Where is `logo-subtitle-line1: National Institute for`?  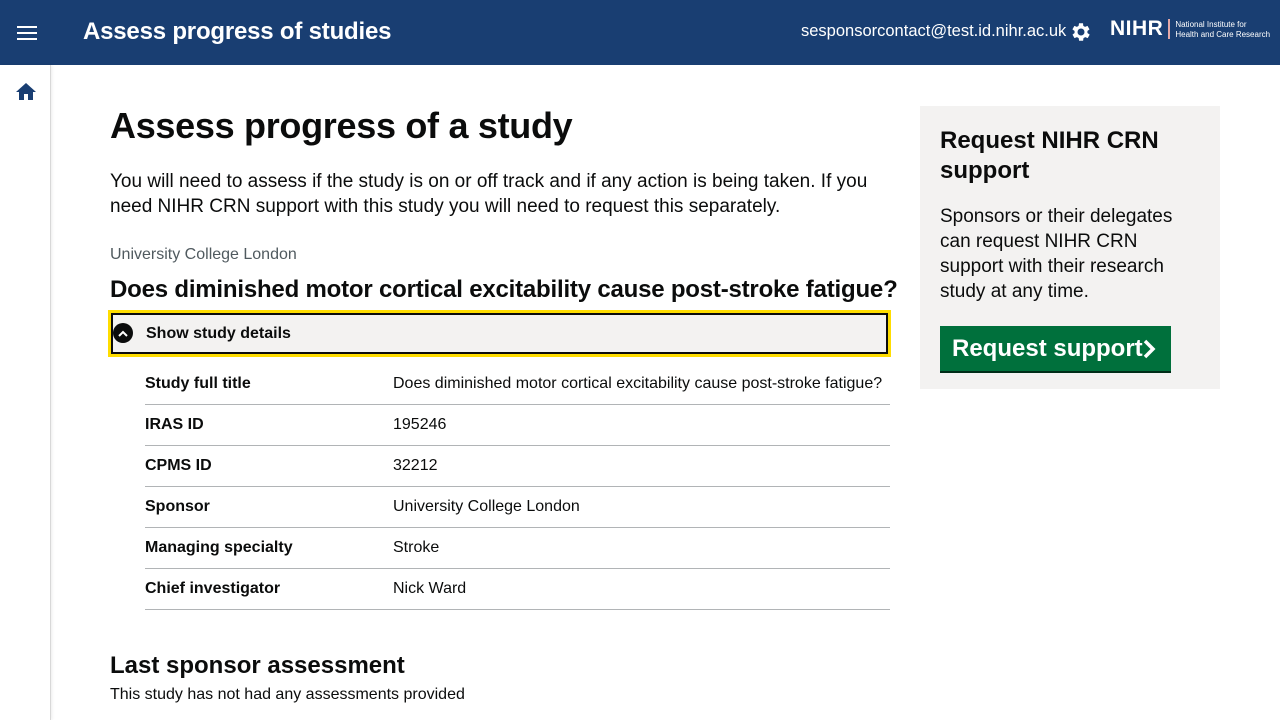 logo-subtitle-line1: National Institute for is located at coordinates (1211, 24).